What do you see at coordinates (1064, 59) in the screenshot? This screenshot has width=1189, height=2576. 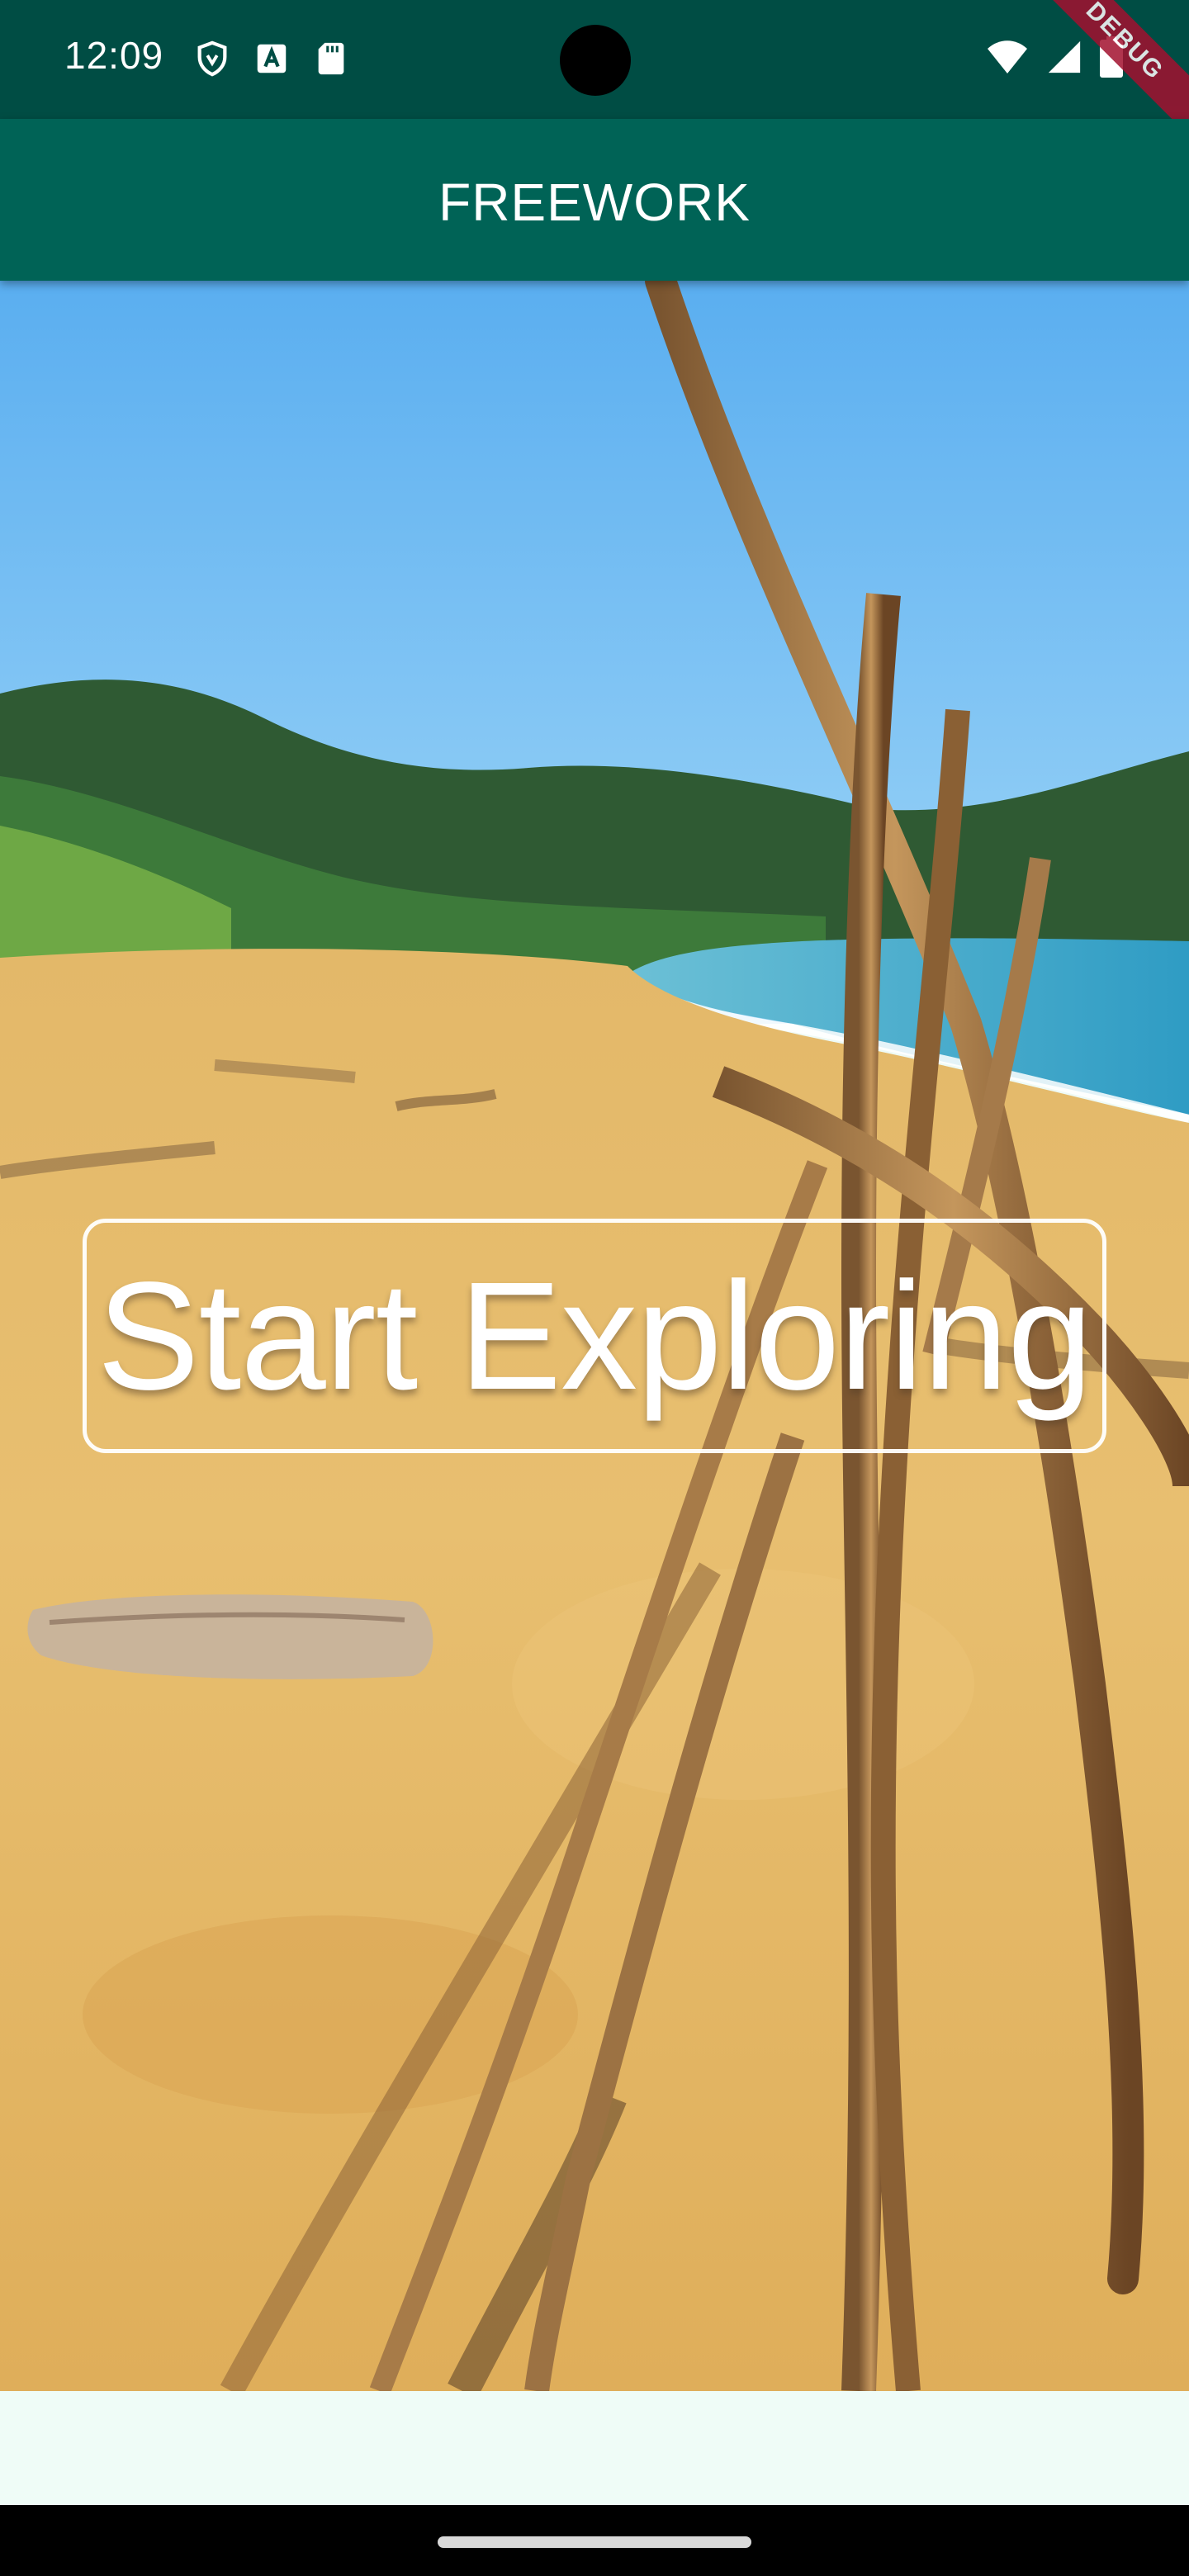 I see `signal-icon` at bounding box center [1064, 59].